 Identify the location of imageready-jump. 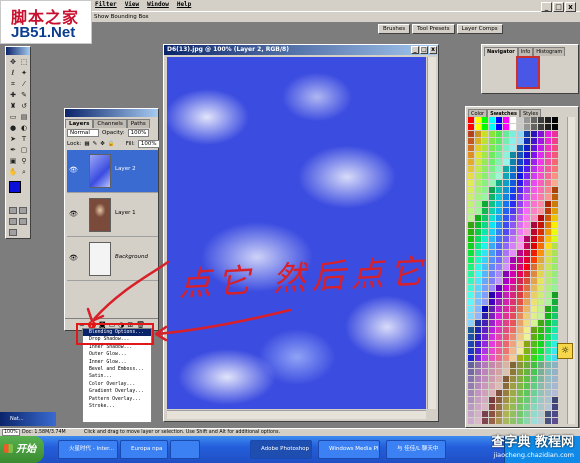
(19, 233).